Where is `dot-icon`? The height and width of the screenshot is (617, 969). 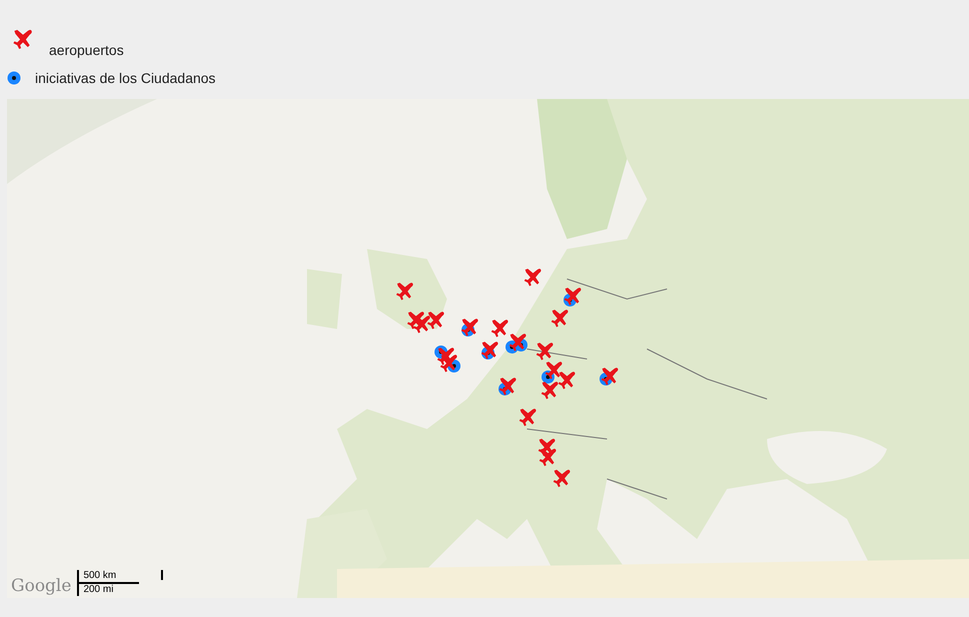
dot-icon is located at coordinates (14, 78).